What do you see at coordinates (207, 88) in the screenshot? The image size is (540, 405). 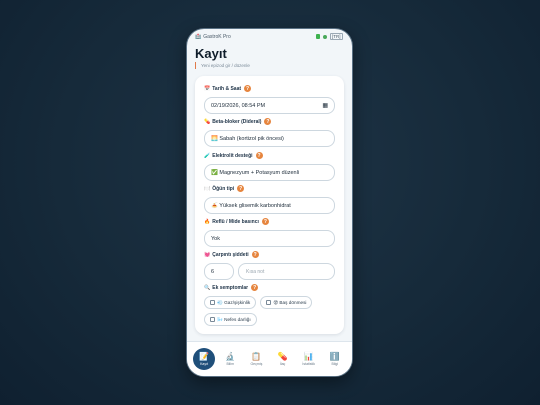 I see `calendar-icon: 📅` at bounding box center [207, 88].